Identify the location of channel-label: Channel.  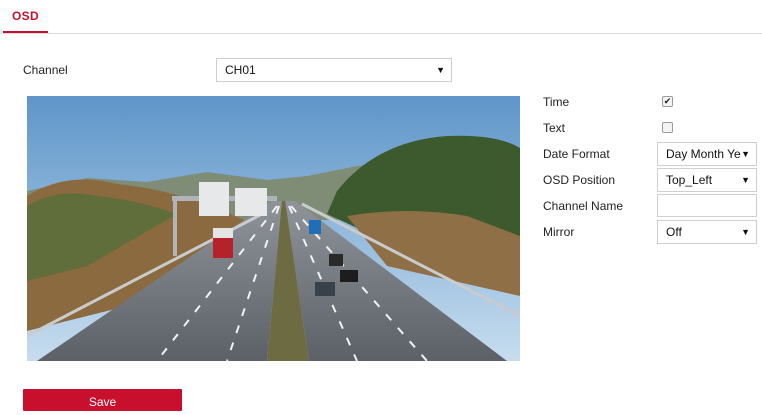
(45, 70).